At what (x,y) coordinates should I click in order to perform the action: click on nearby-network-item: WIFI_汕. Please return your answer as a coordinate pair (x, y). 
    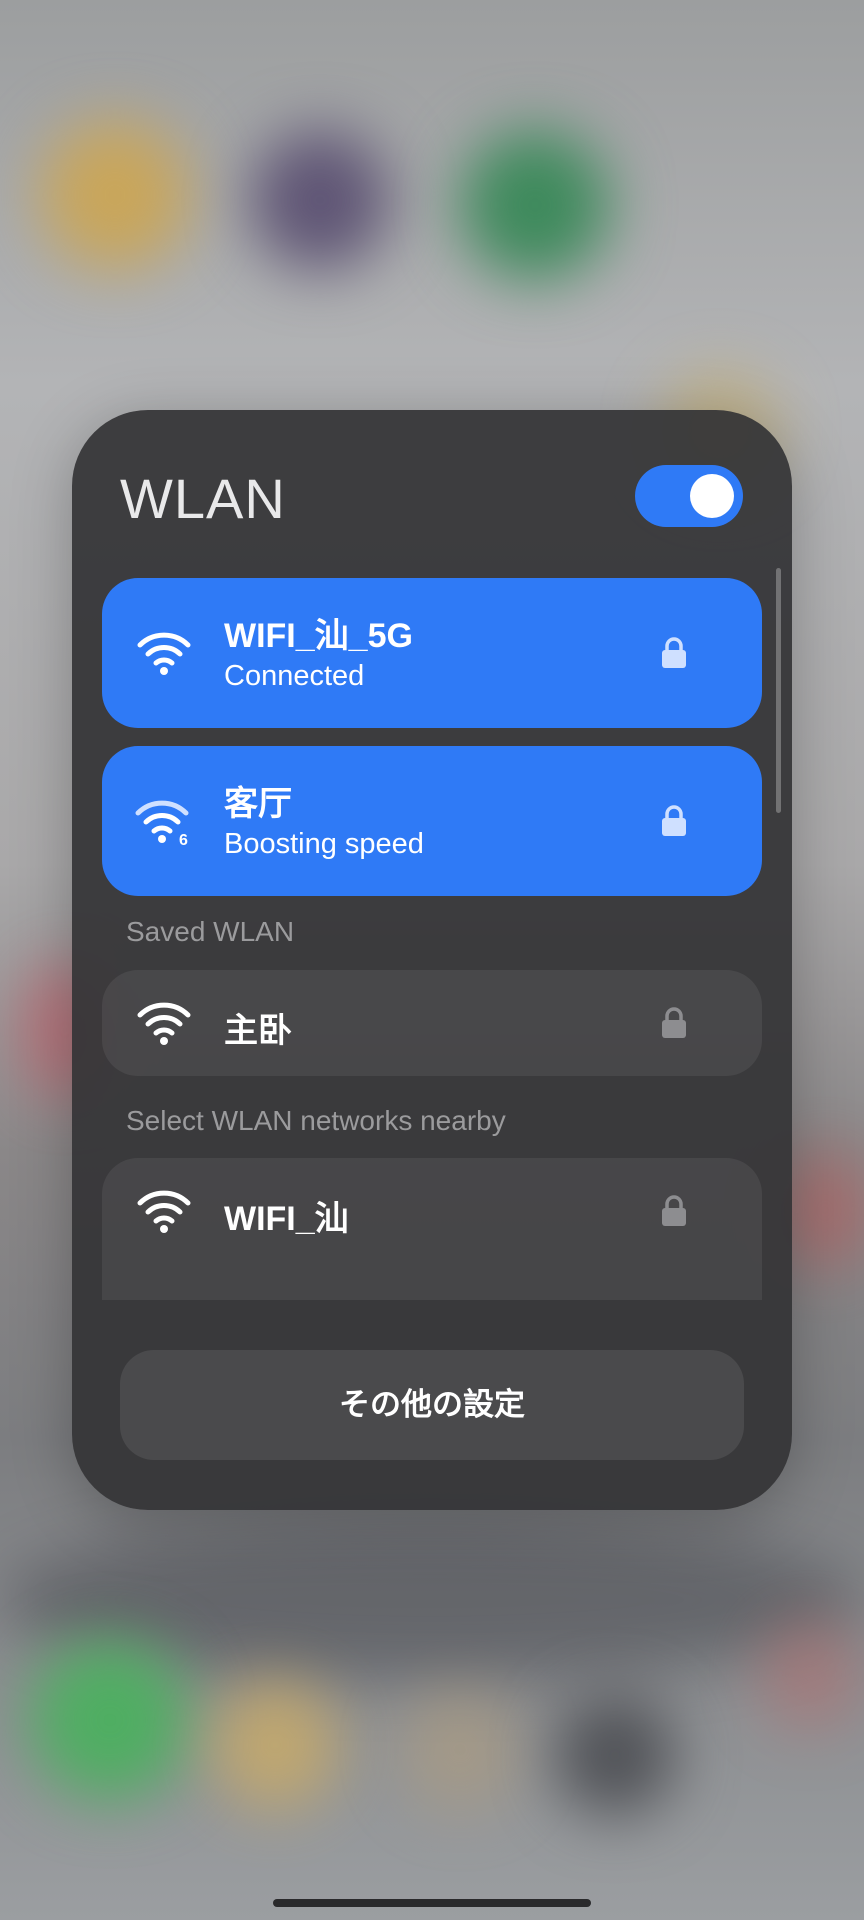
    Looking at the image, I should click on (432, 1229).